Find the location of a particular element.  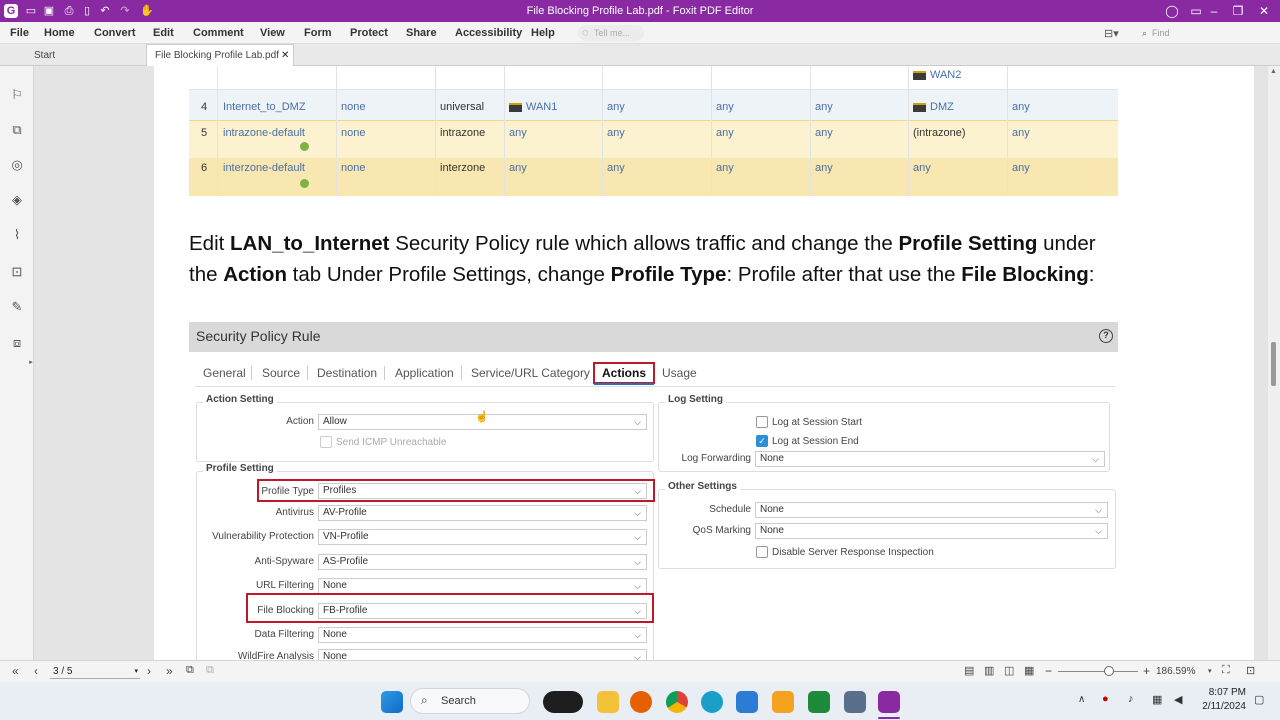

security-icon: ⊡ is located at coordinates (17, 272).